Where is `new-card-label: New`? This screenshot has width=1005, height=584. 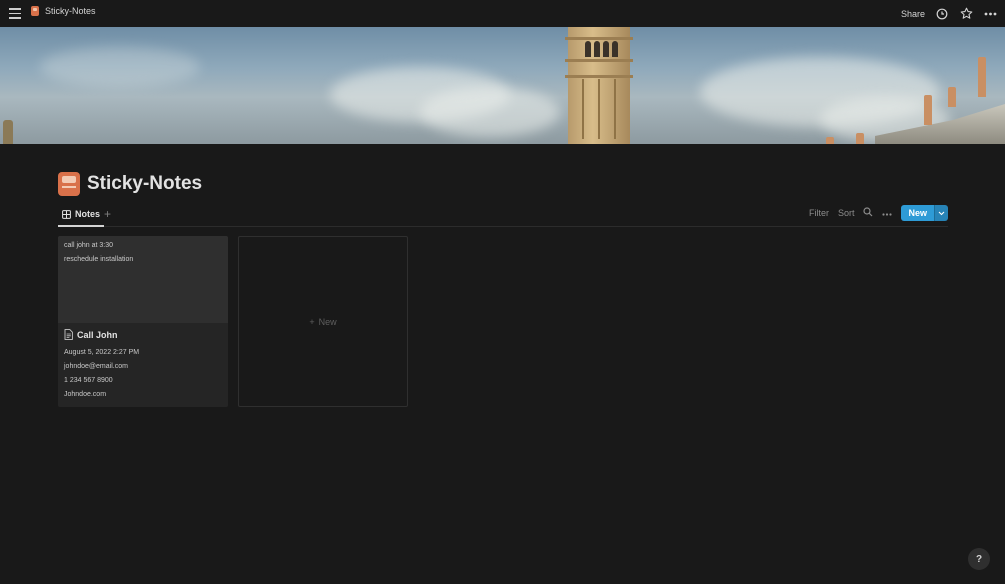
new-card-label: New is located at coordinates (327, 321).